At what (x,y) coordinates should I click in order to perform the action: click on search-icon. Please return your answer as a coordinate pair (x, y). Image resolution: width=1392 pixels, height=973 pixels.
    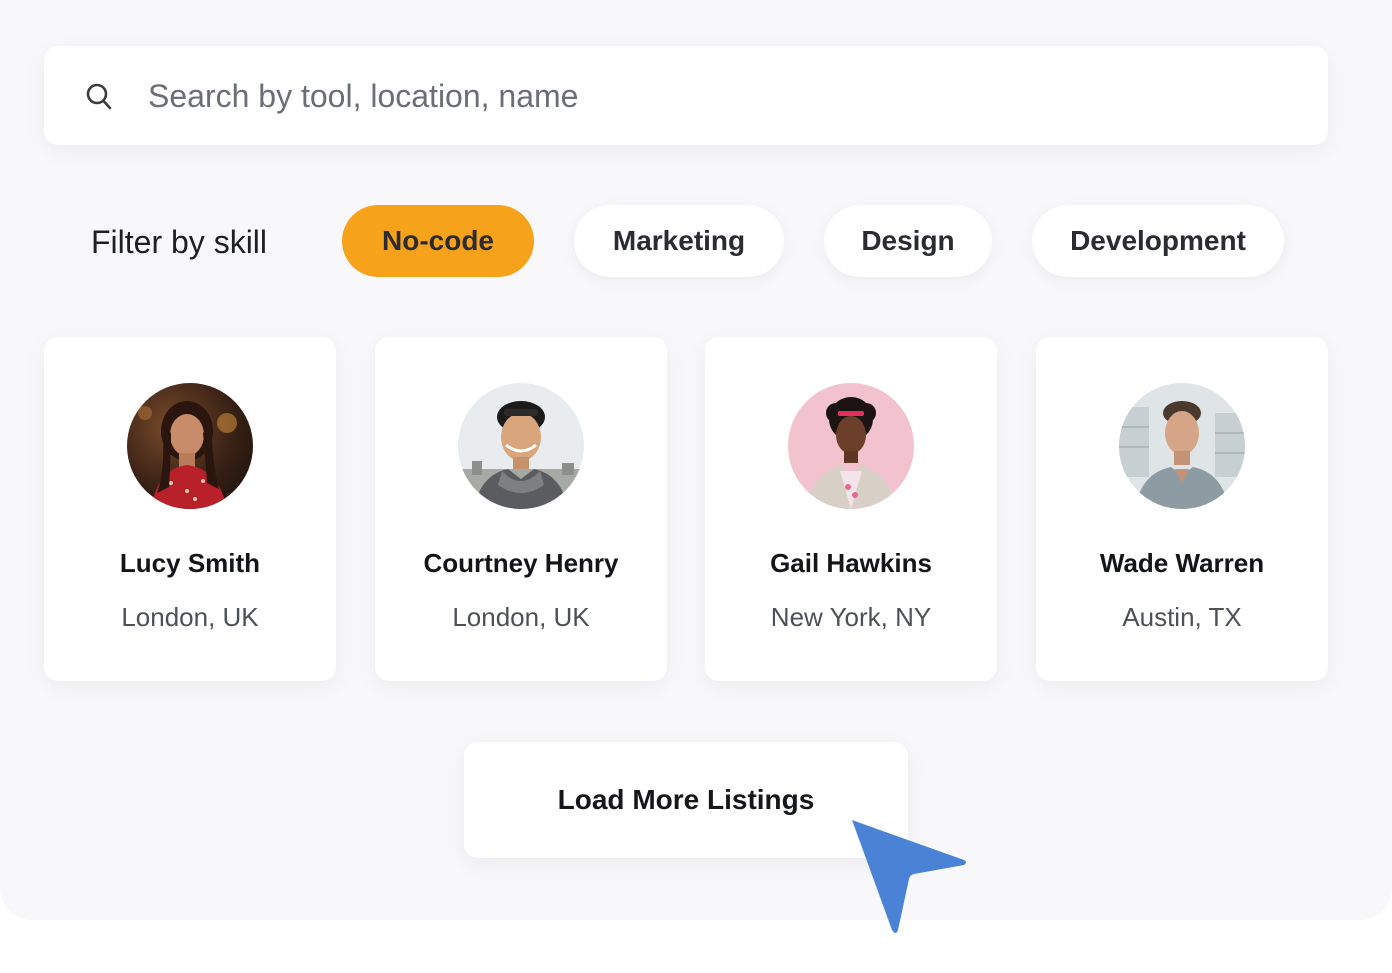
    Looking at the image, I should click on (99, 96).